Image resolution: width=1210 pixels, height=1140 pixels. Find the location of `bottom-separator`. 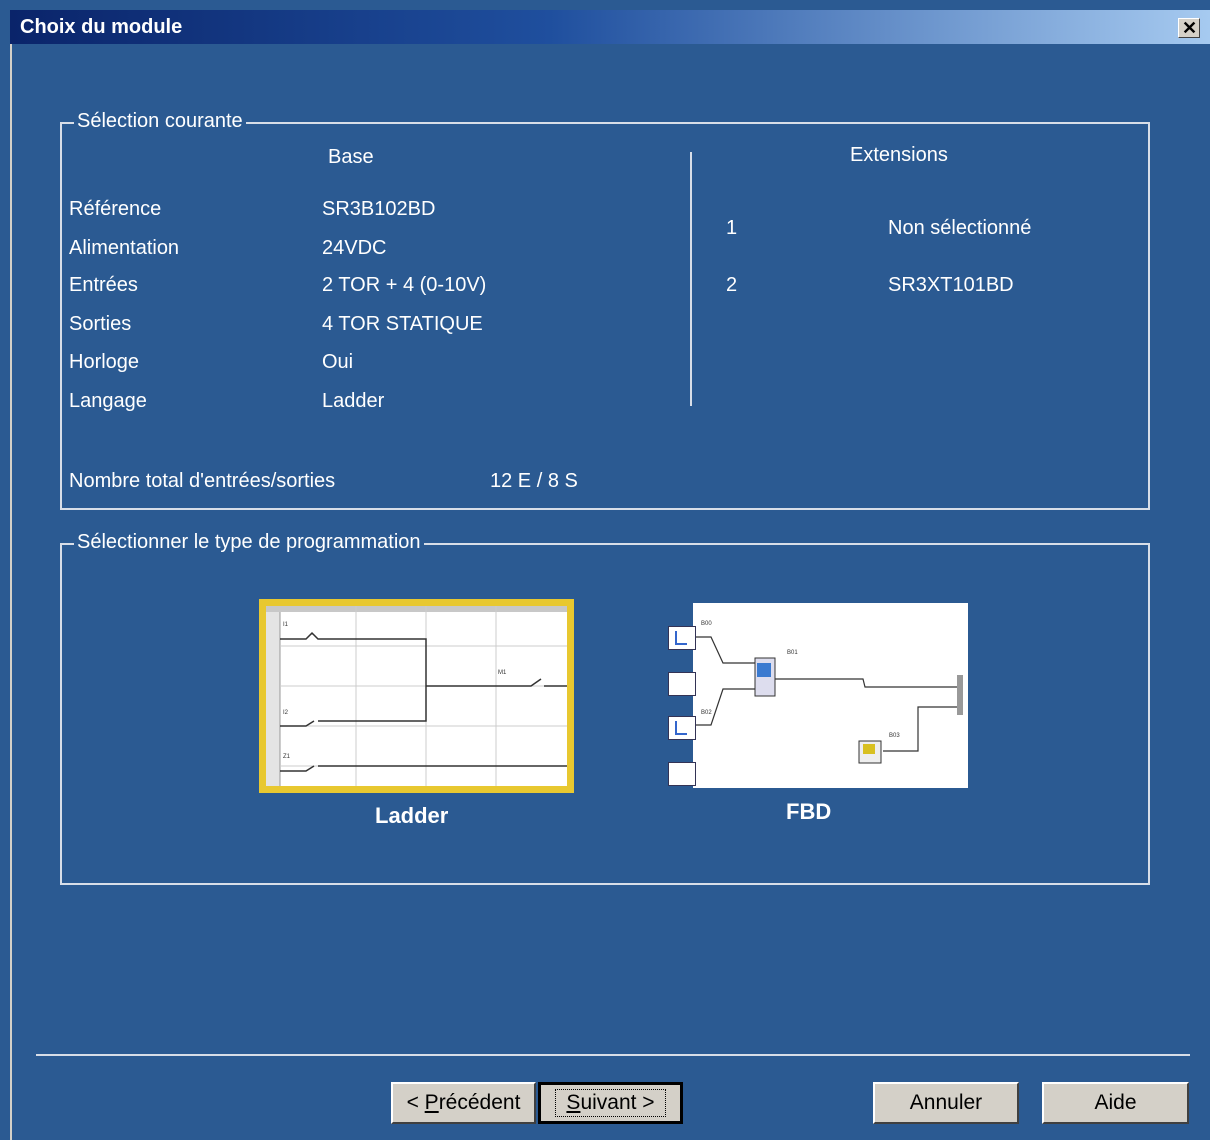

bottom-separator is located at coordinates (613, 1055).